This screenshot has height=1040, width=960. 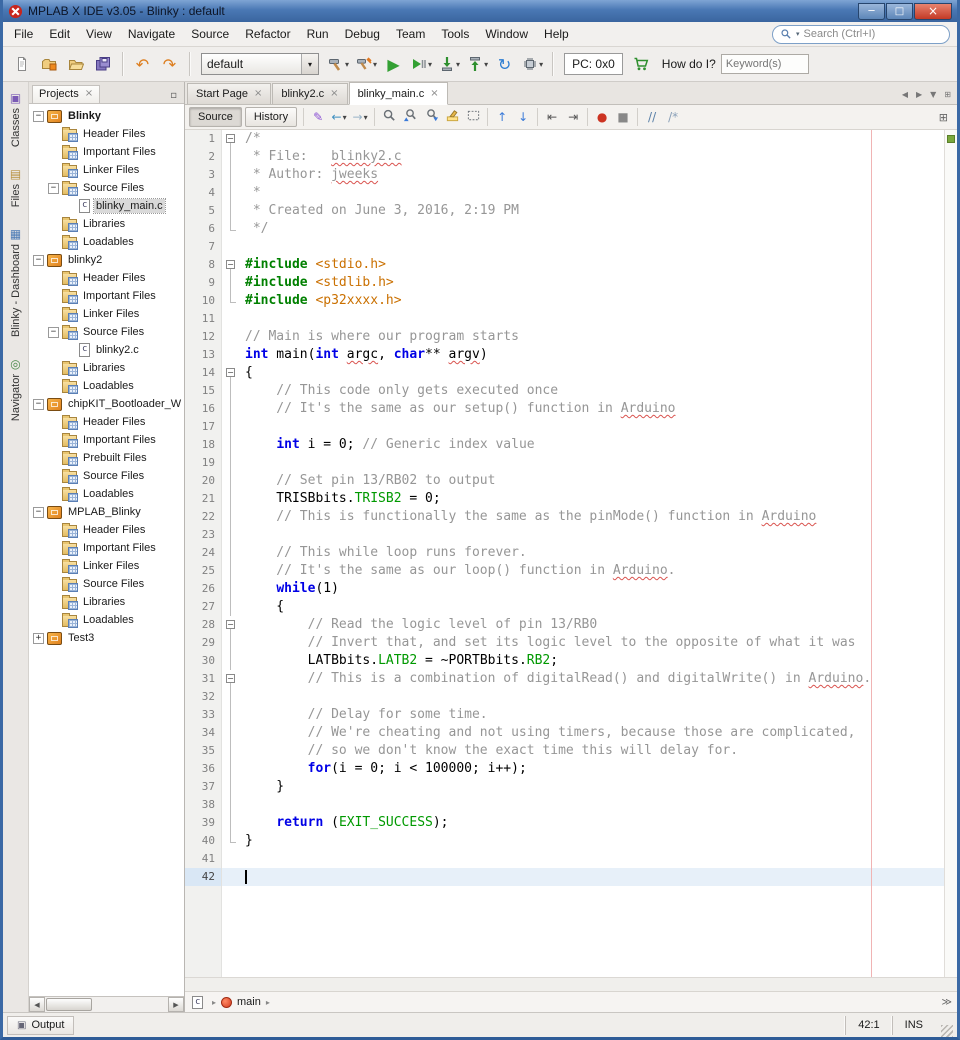 I want to click on line-number: 10, so click(x=203, y=301).